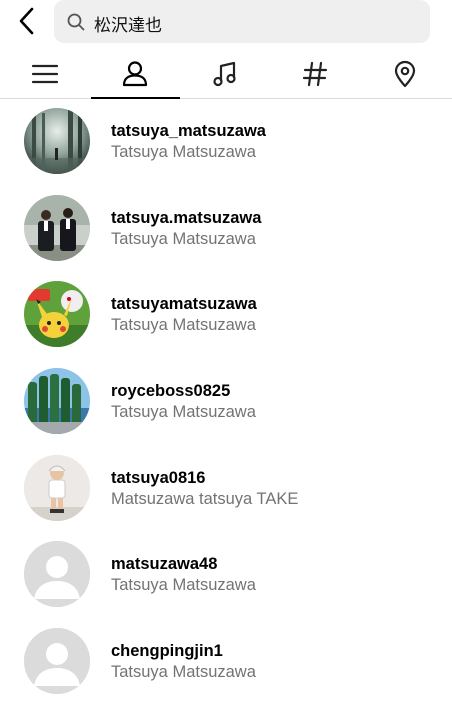  I want to click on account-row: tatsuya.matsuzawa Tatsuya Matsuzawa, so click(226, 228).